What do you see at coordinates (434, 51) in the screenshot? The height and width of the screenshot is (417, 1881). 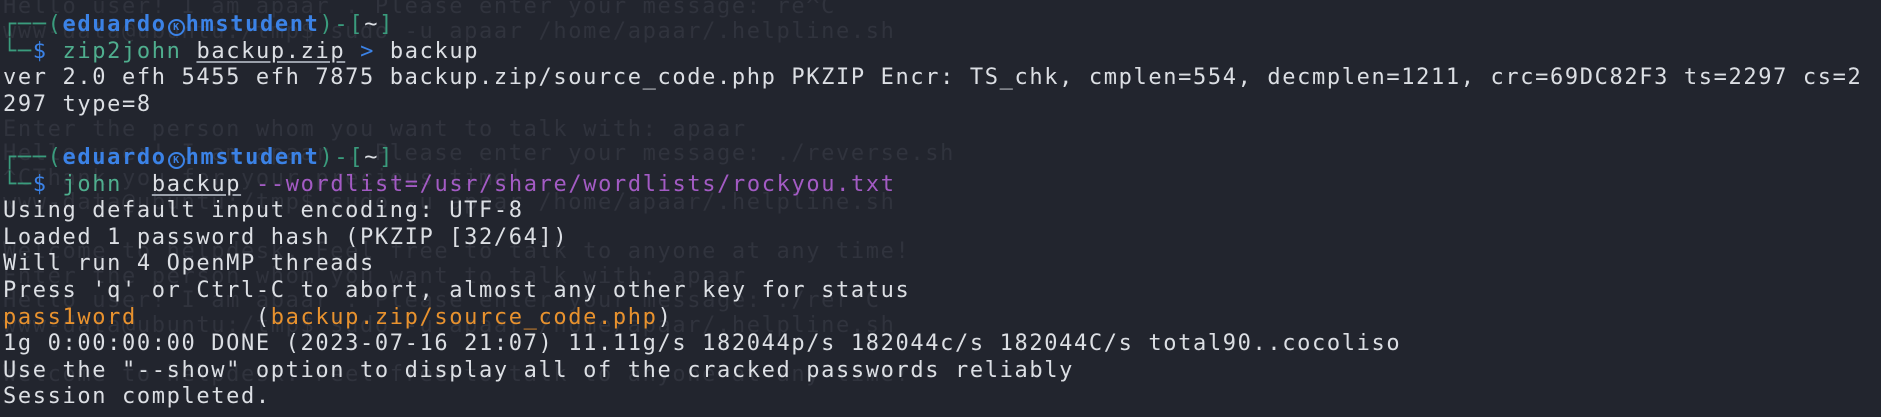 I see `command-target: backup` at bounding box center [434, 51].